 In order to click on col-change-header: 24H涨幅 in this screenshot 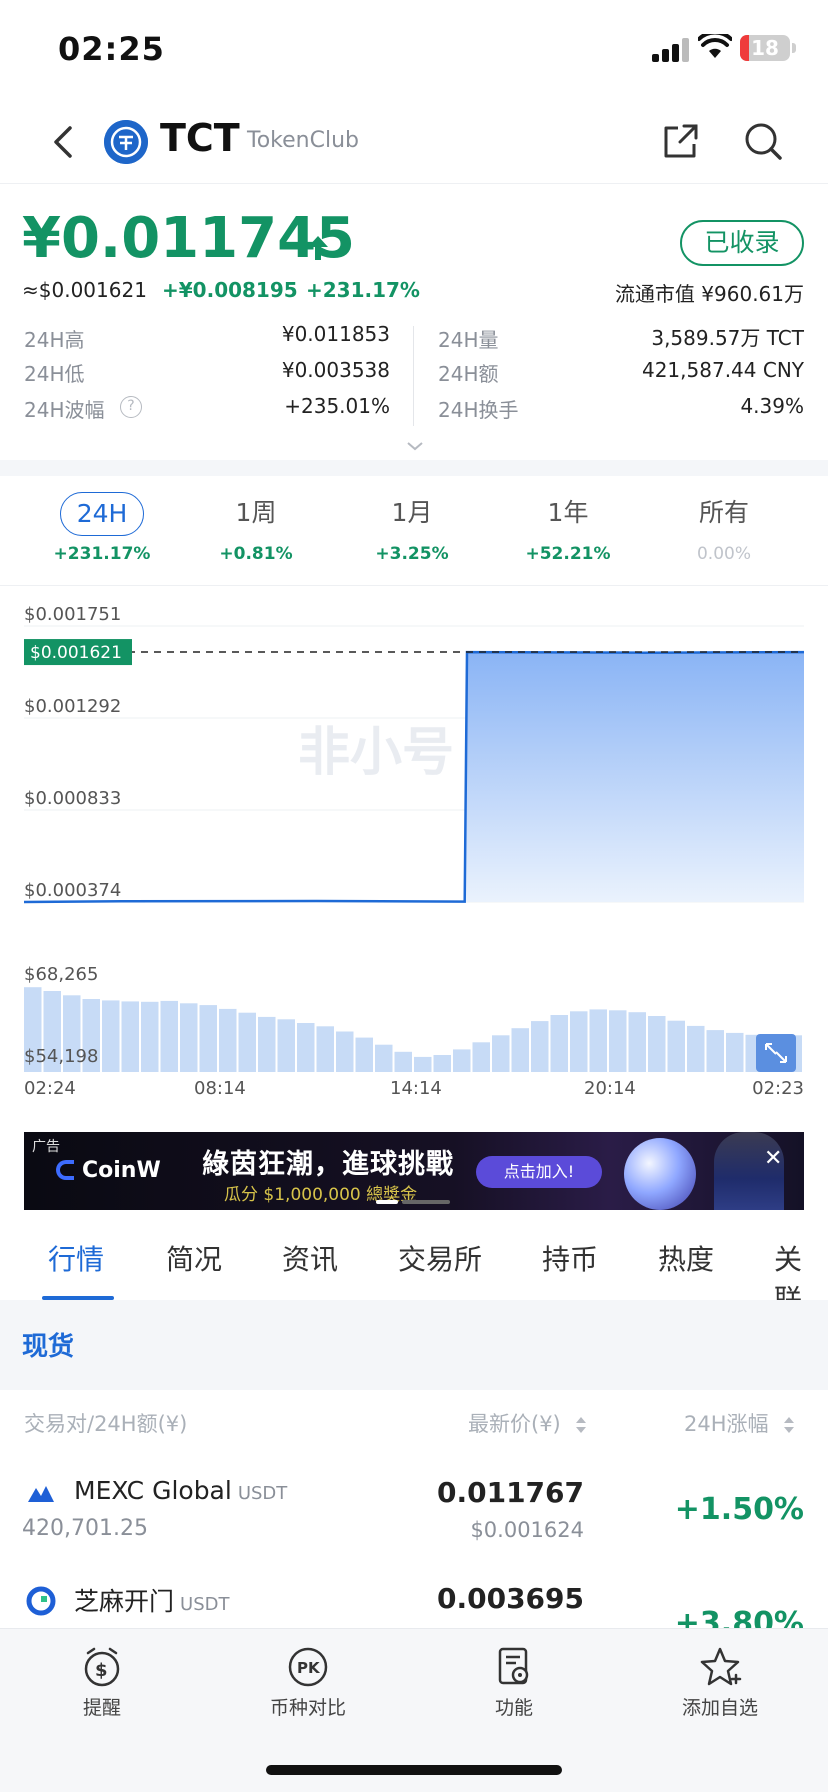, I will do `click(739, 1423)`.